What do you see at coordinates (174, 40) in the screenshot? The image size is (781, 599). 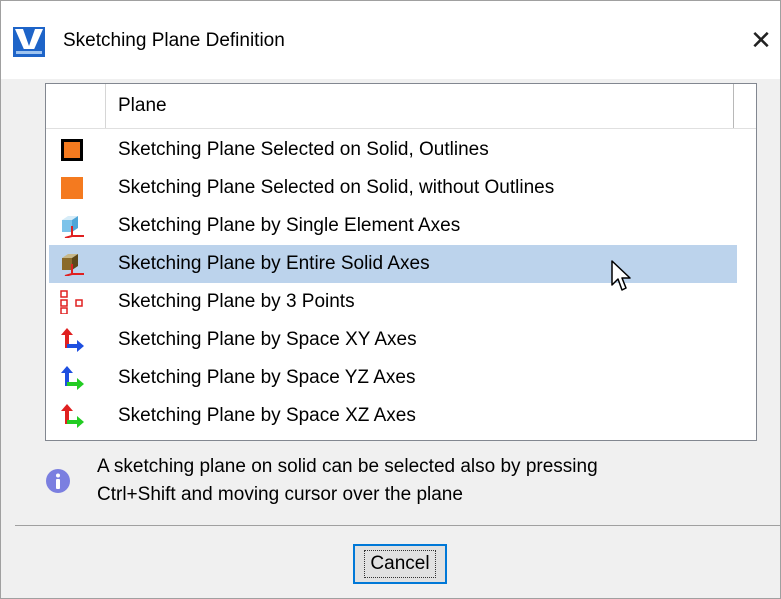 I see `window-title: Sketching Plane Definition` at bounding box center [174, 40].